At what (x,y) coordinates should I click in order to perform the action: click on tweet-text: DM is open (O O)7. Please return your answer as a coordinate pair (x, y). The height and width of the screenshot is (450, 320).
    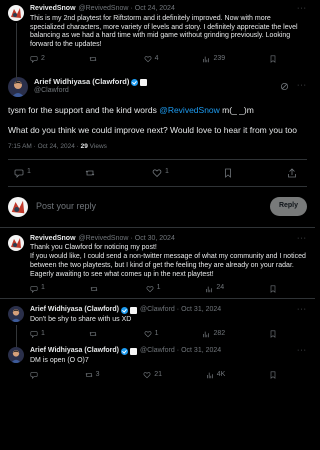
    Looking at the image, I should click on (59, 361).